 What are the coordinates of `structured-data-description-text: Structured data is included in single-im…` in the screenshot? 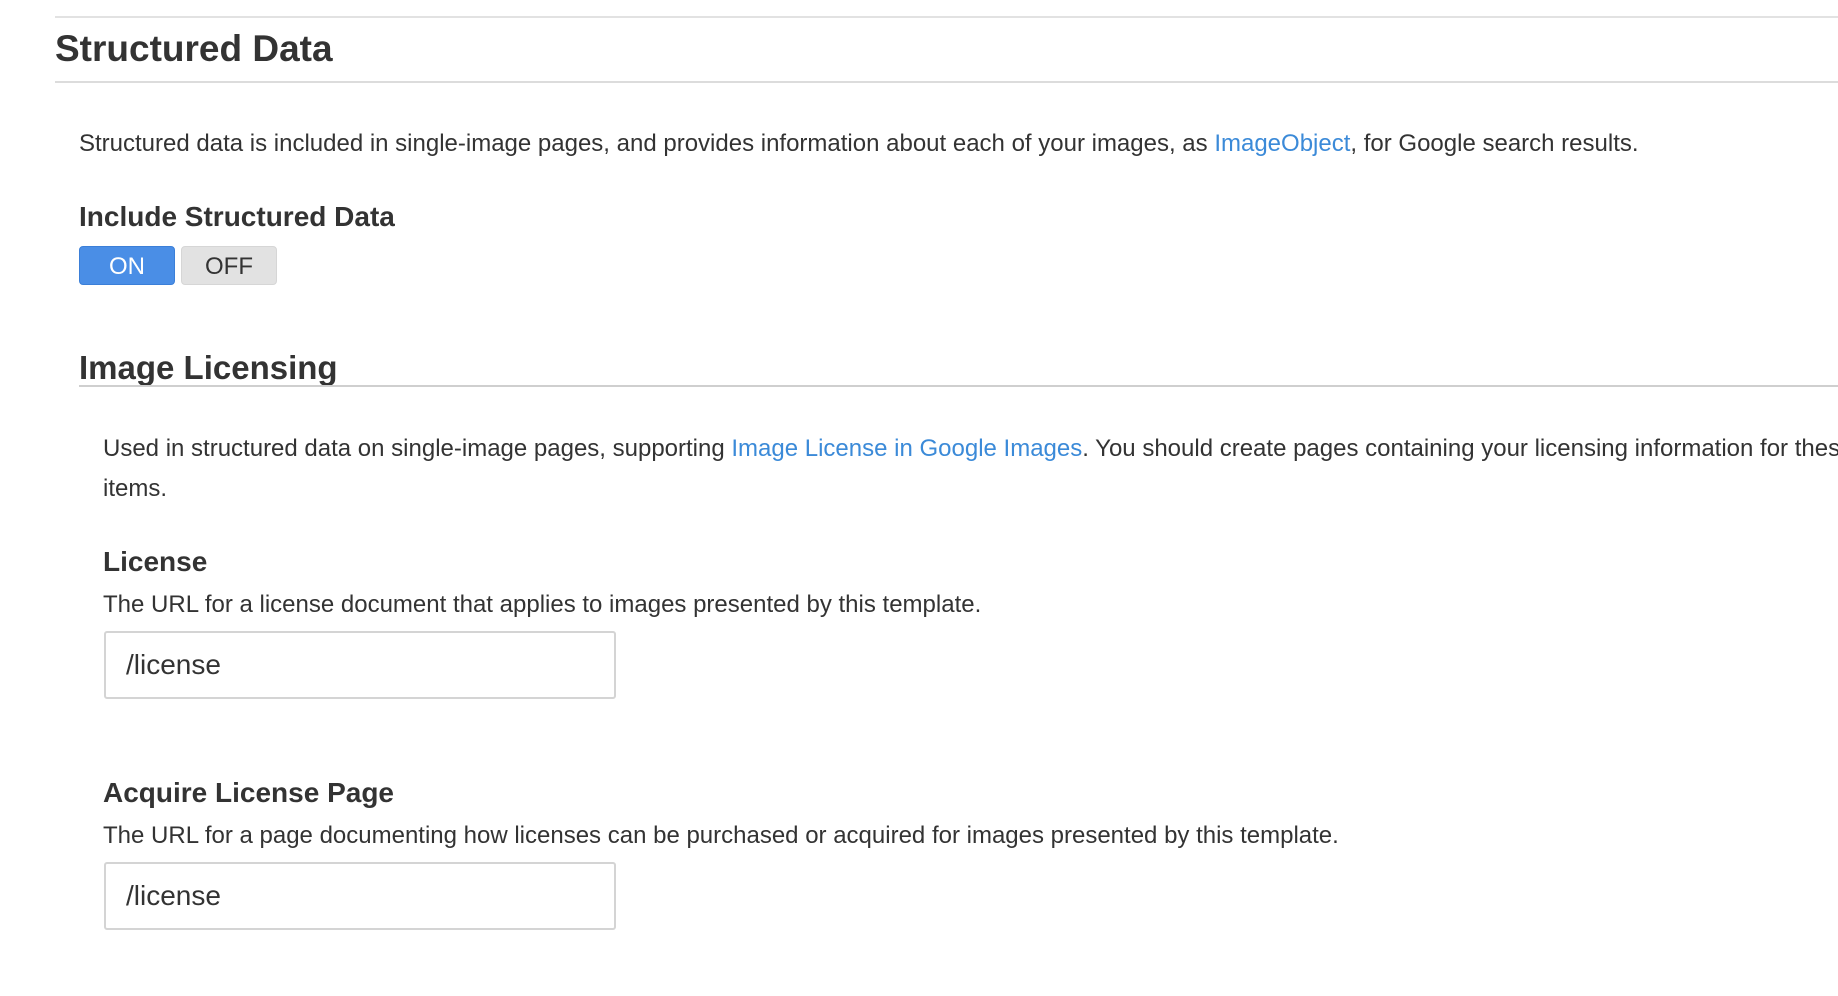 It's located at (647, 143).